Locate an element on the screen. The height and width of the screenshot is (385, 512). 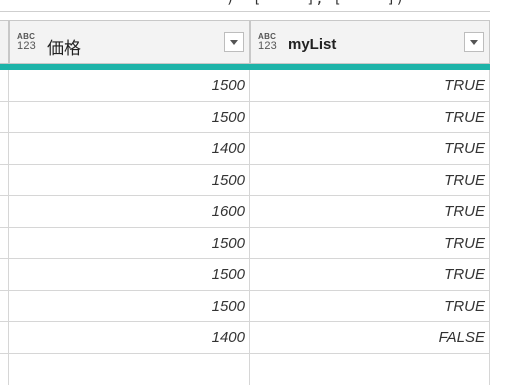
table-row is located at coordinates (245, 369).